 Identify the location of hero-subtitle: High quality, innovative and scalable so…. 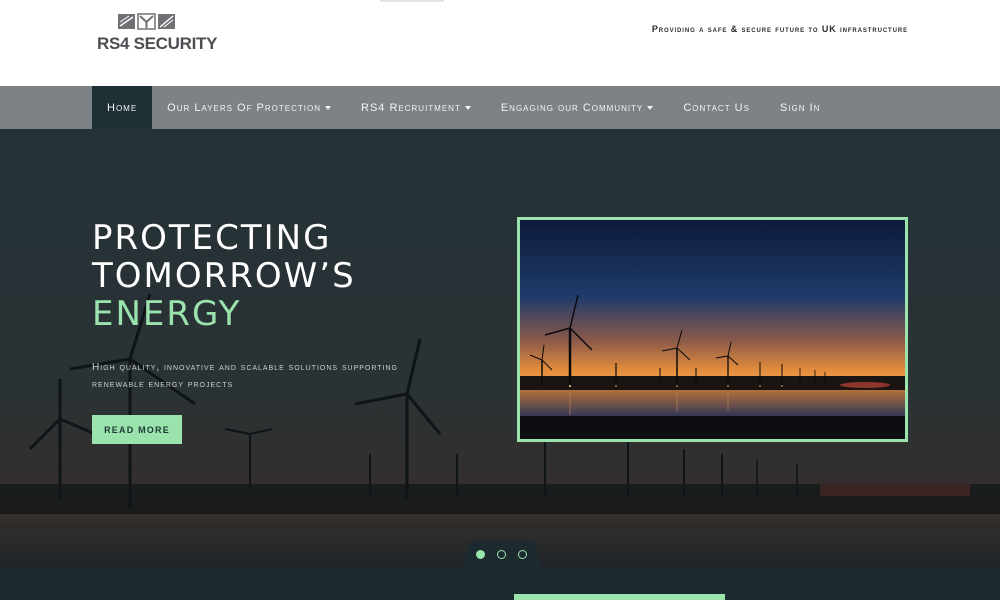
(245, 376).